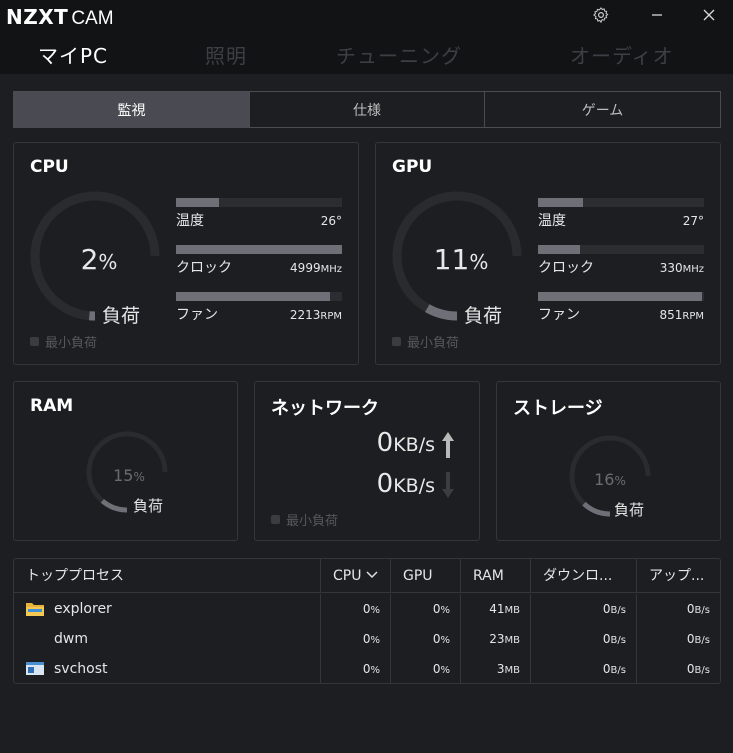 The height and width of the screenshot is (753, 733). I want to click on brand-name: NZXT, so click(37, 17).